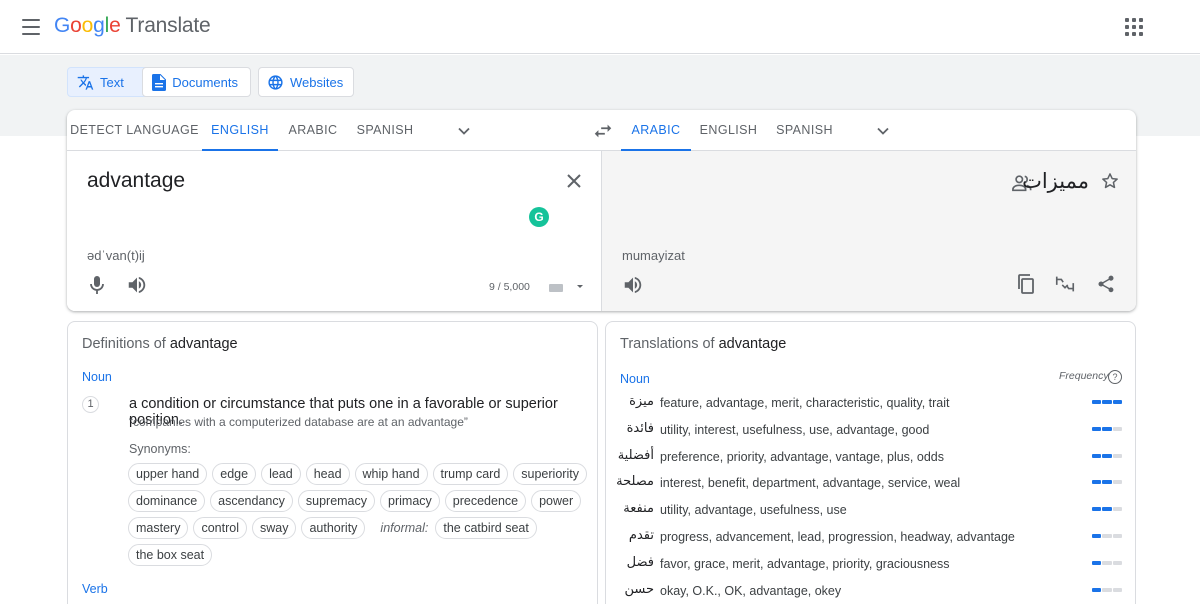 This screenshot has width=1200, height=604. Describe the element at coordinates (137, 285) in the screenshot. I see `source-listen-icon` at that location.